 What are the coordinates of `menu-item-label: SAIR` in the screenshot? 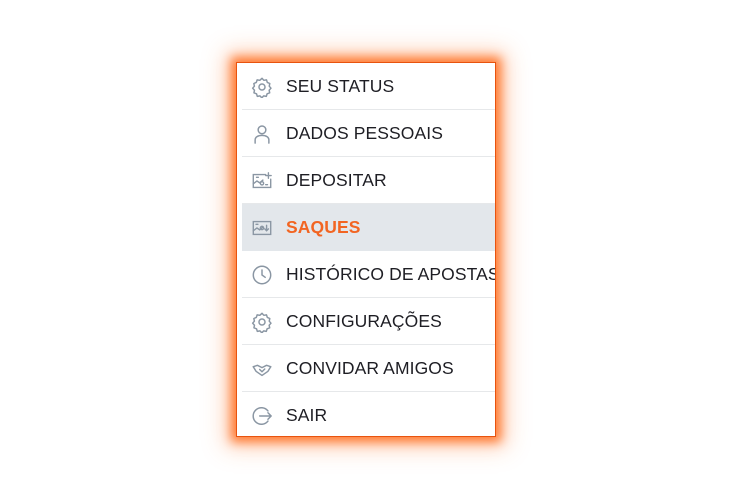 It's located at (307, 415).